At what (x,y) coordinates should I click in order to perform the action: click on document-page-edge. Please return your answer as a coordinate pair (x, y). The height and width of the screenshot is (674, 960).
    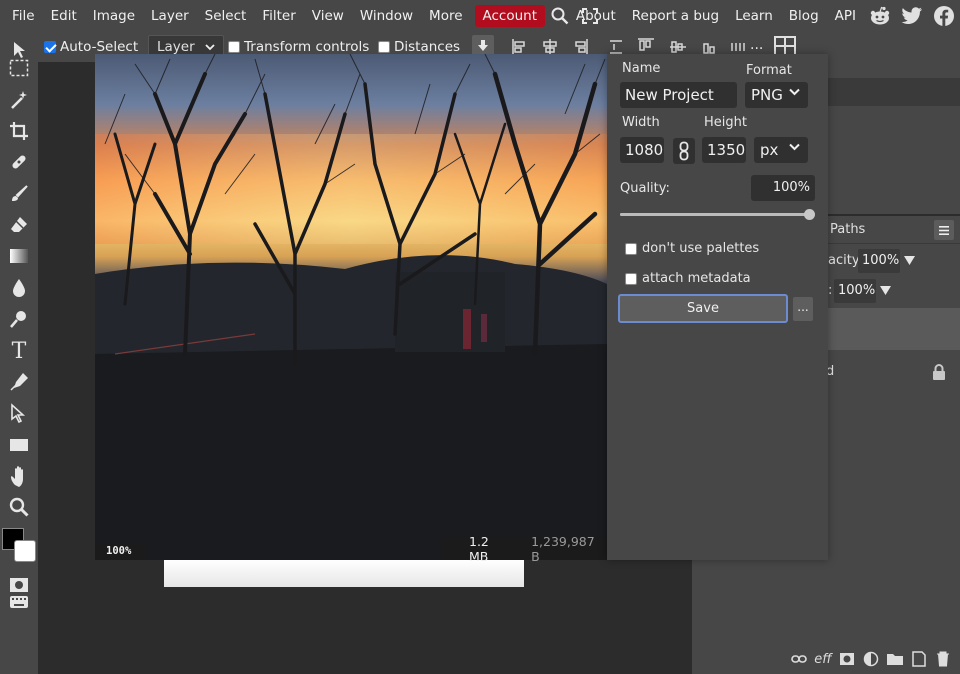
    Looking at the image, I should click on (344, 573).